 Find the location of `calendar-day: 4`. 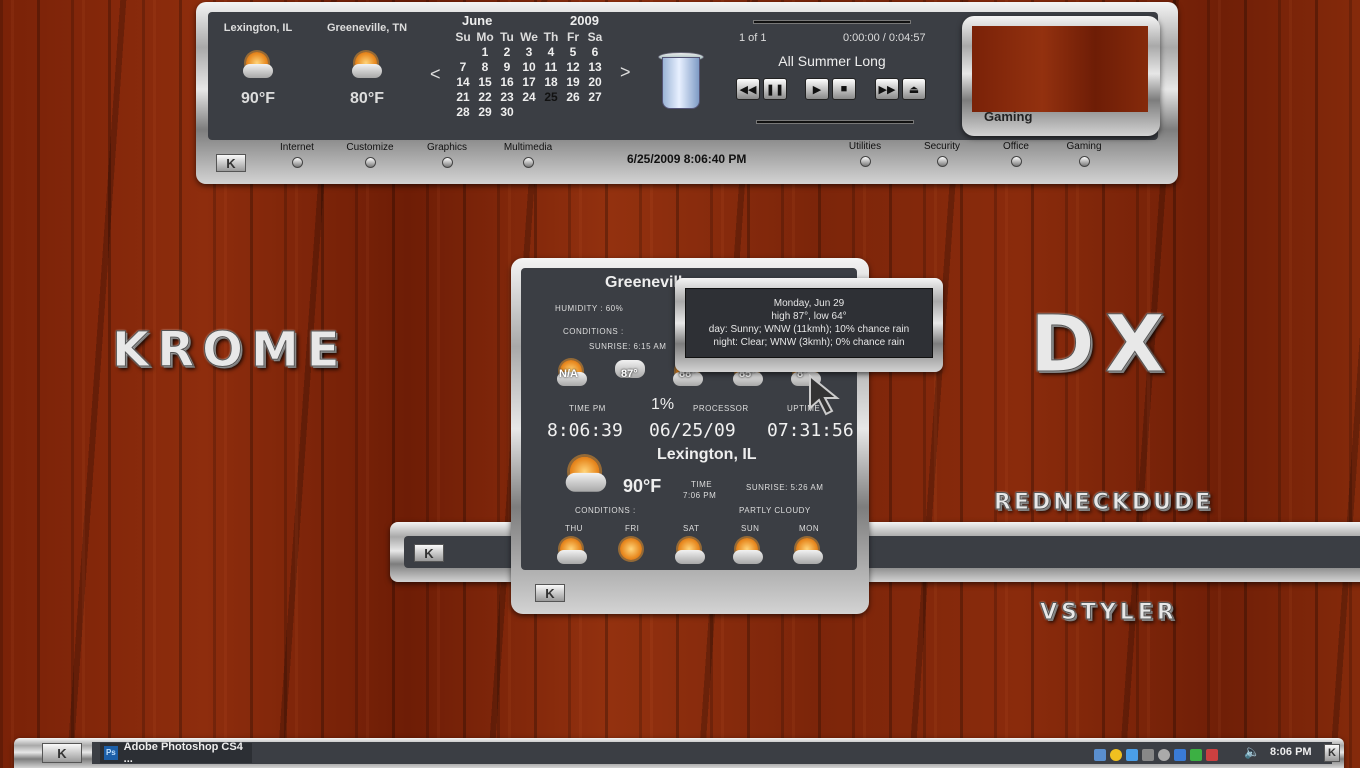

calendar-day: 4 is located at coordinates (551, 51).